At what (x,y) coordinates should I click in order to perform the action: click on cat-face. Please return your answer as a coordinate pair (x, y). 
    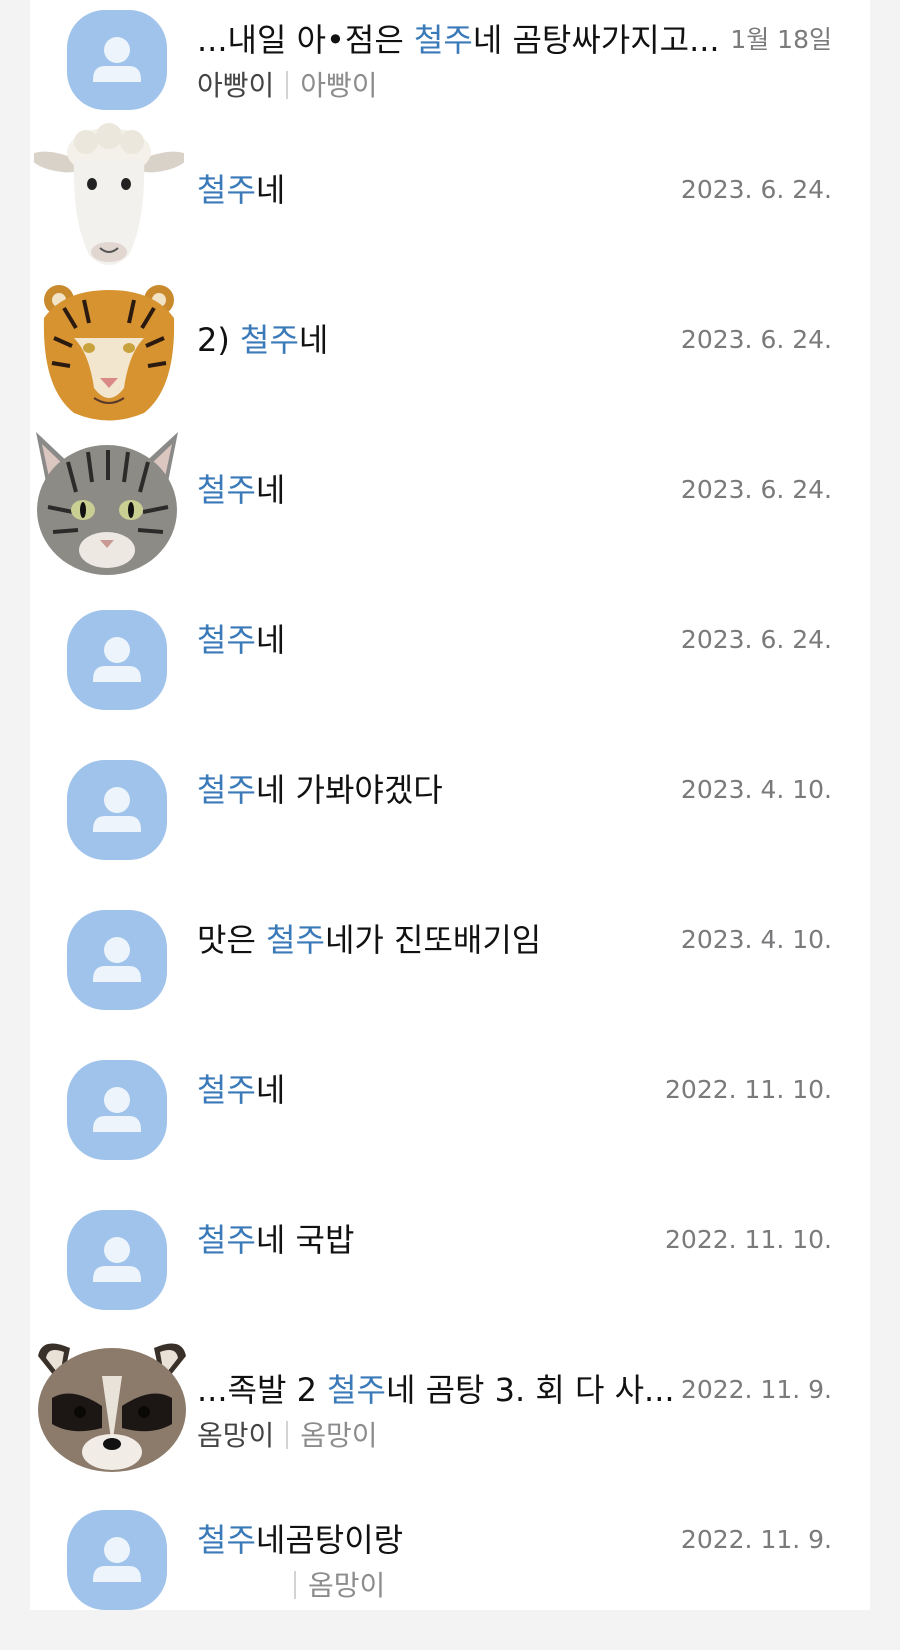
    Looking at the image, I should click on (103, 498).